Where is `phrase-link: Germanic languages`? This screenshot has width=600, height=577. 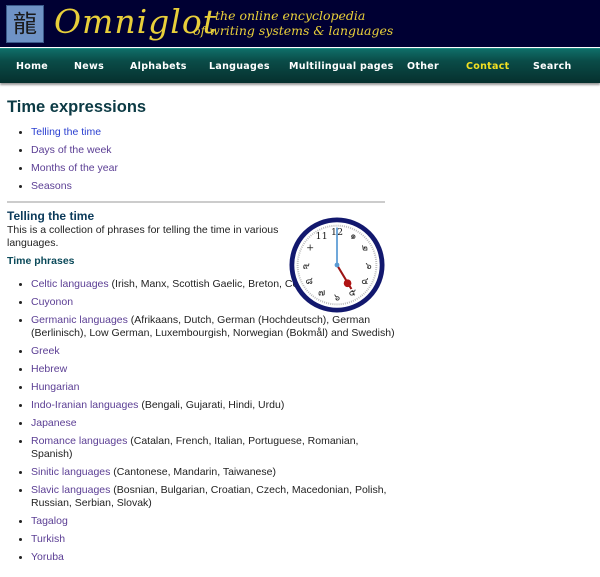
phrase-link: Germanic languages is located at coordinates (79, 320).